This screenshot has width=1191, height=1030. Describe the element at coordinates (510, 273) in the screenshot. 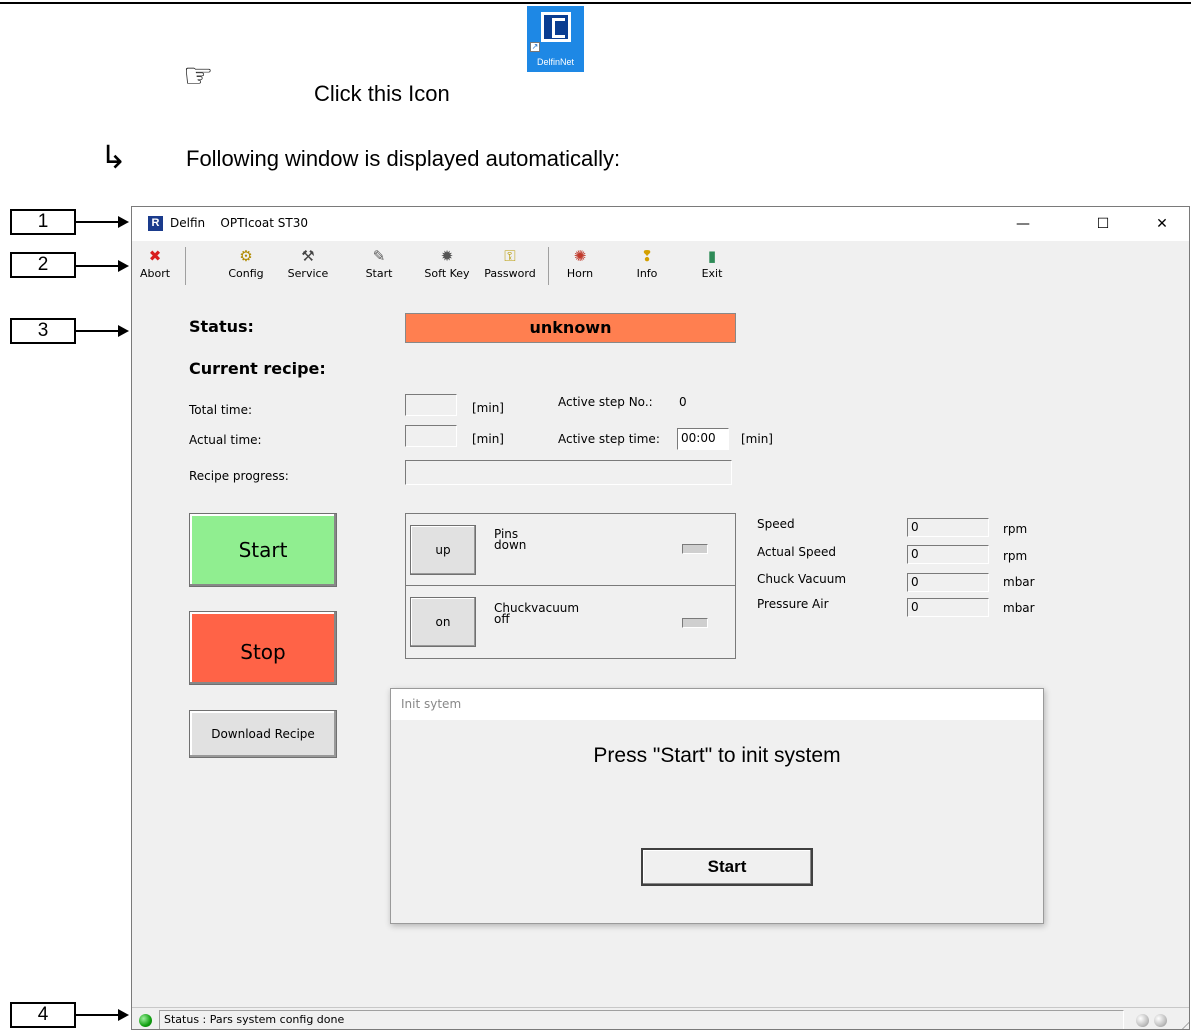

I see `password-label: Password` at that location.